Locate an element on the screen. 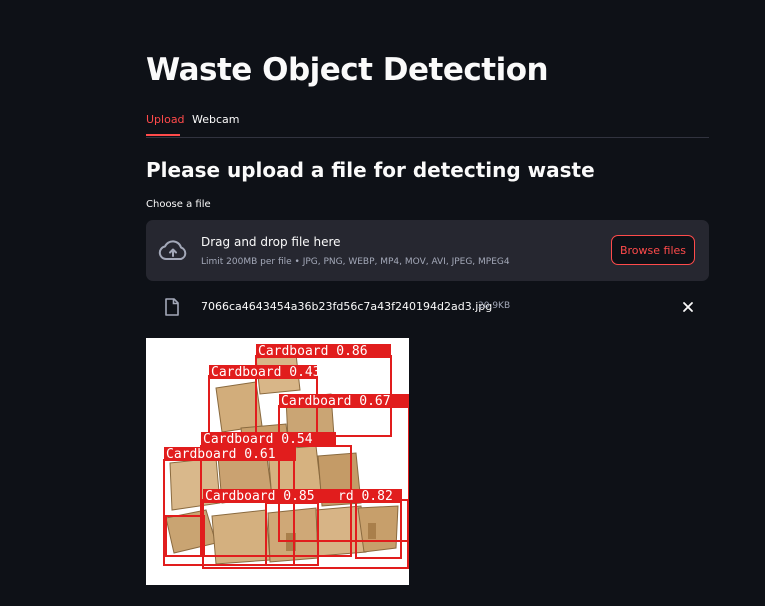 This screenshot has width=765, height=606. cloud-upload-icon is located at coordinates (172, 250).